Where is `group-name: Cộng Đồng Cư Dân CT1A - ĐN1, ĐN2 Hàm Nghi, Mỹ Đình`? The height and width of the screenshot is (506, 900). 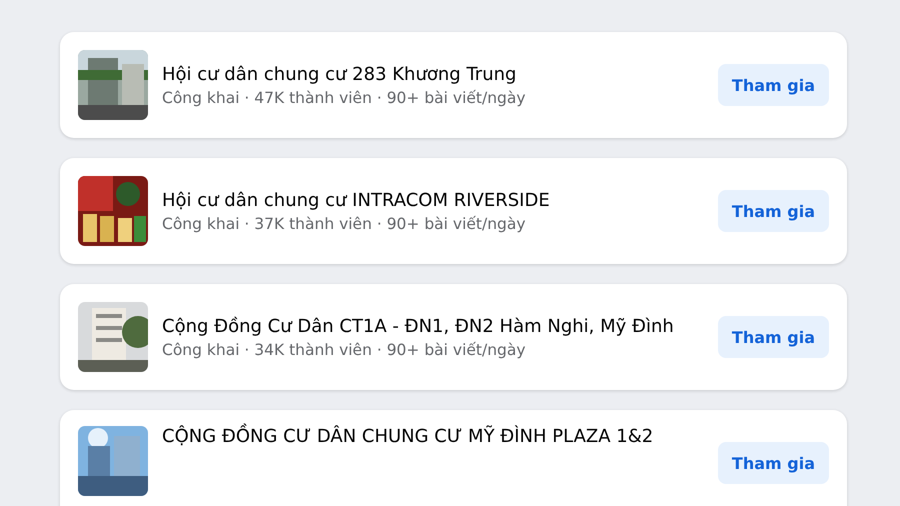
group-name: Cộng Đồng Cư Dân CT1A - ĐN1, ĐN2 Hàm Nghi, Mỹ Đình is located at coordinates (433, 326).